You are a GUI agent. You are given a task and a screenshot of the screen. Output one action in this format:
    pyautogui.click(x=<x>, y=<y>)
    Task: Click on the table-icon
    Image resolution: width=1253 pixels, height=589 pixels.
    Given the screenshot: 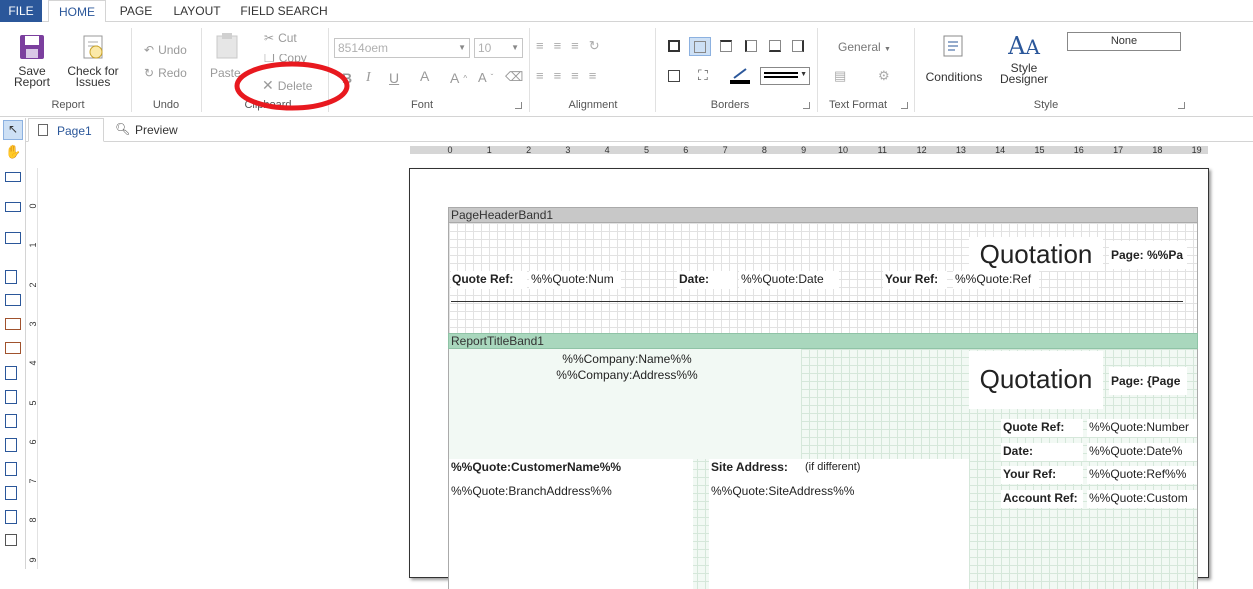 What is the action you would take?
    pyautogui.click(x=11, y=445)
    